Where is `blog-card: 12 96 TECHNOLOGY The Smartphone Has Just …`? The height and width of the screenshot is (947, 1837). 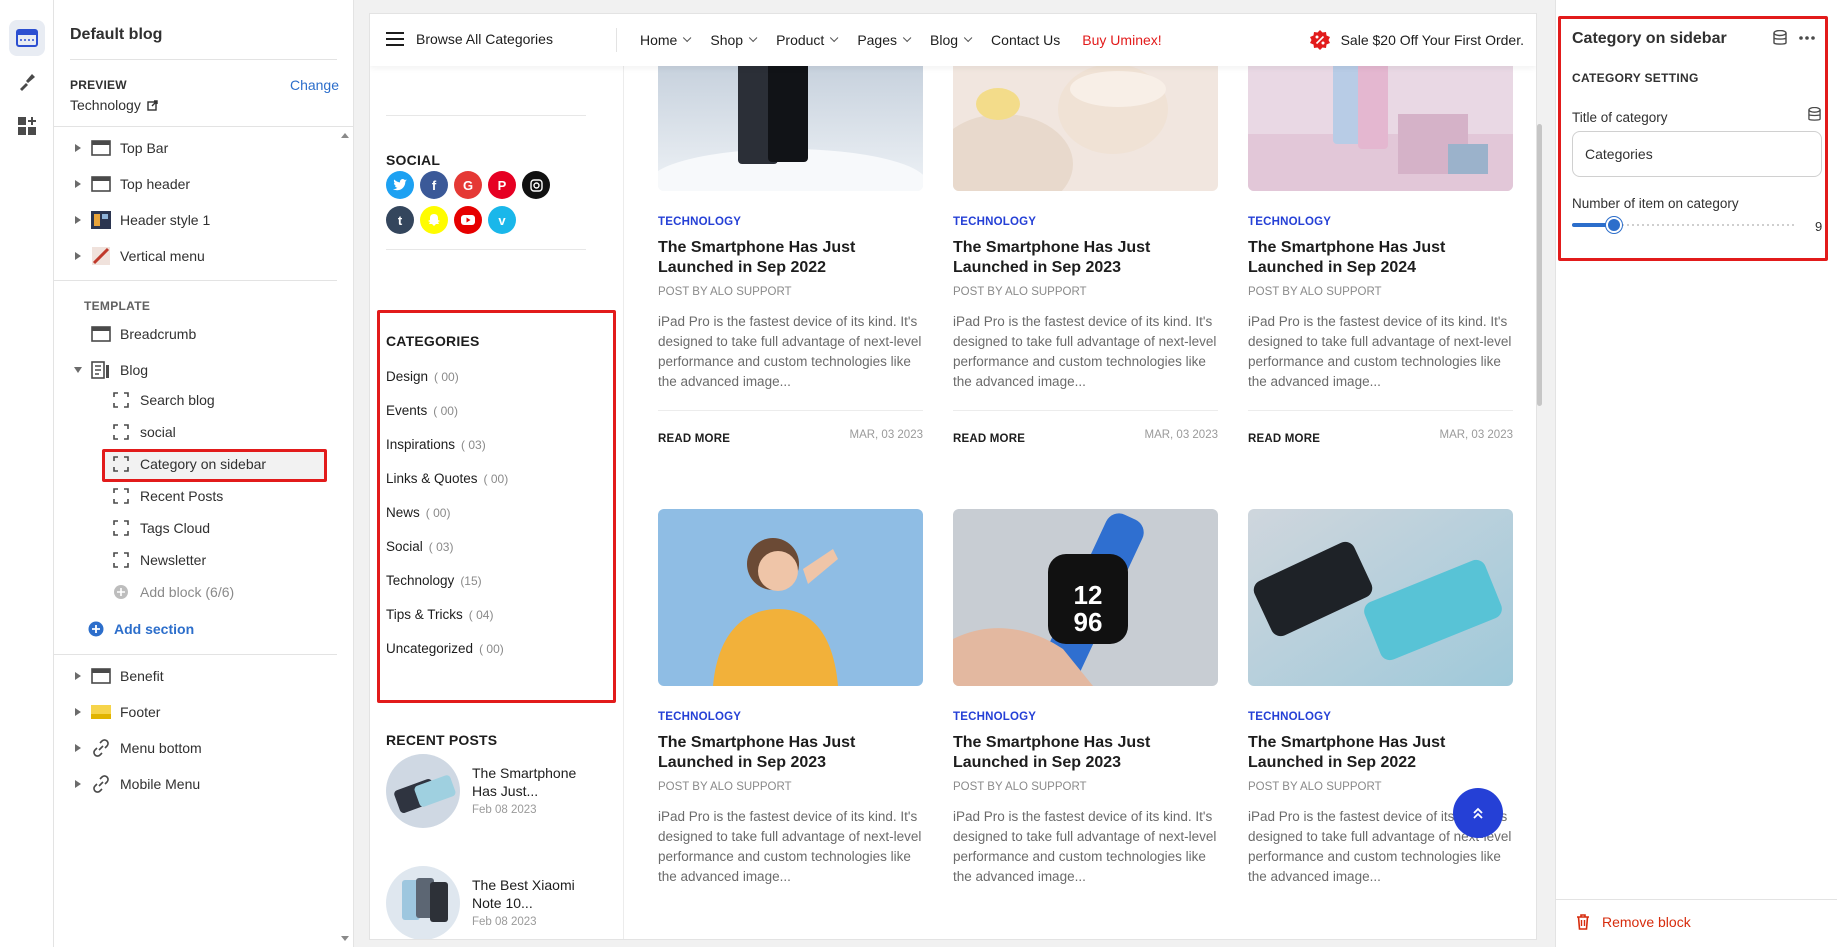
blog-card: 12 96 TECHNOLOGY The Smartphone Has Just … is located at coordinates (1085, 698).